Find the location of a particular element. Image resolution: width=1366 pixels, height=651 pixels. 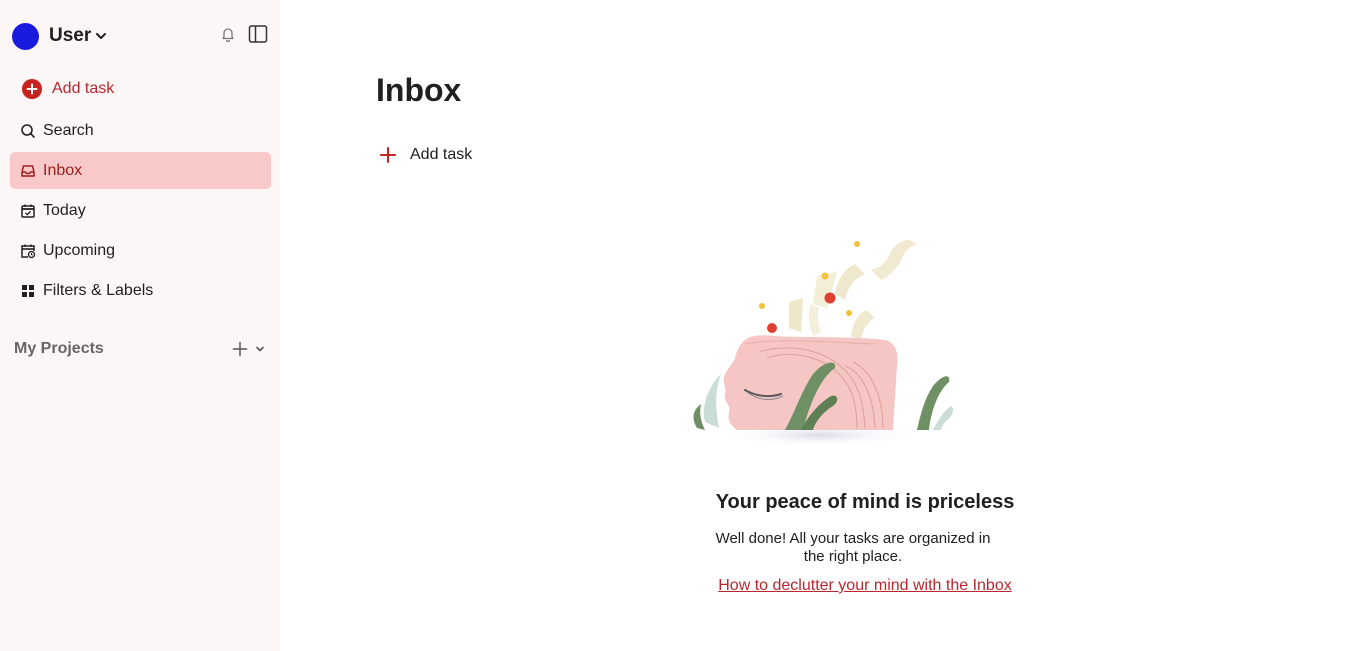

grid-icon is located at coordinates (28, 291).